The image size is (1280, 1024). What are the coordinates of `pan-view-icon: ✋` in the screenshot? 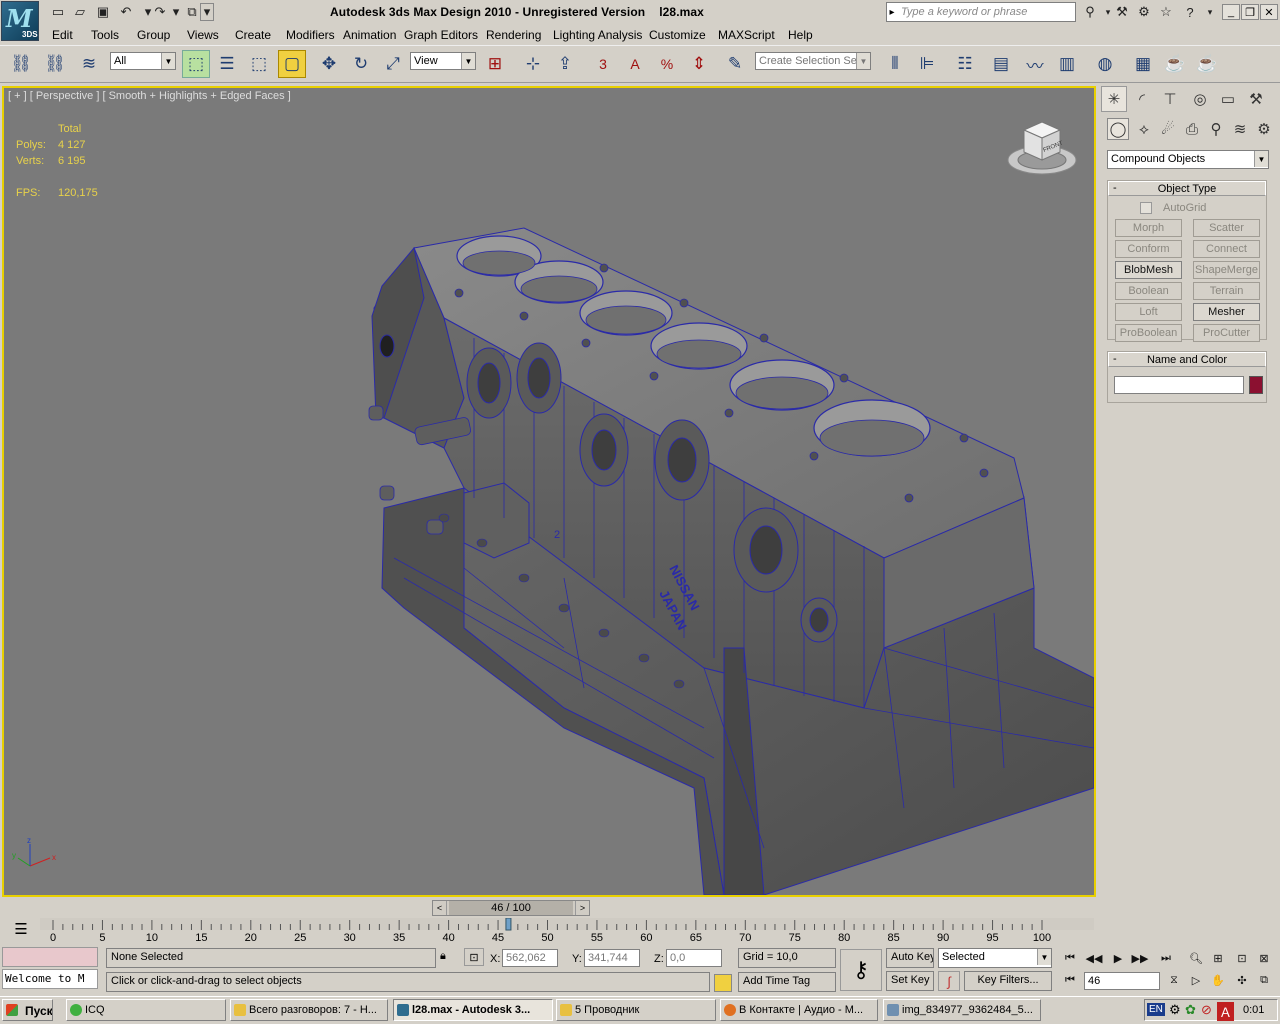 It's located at (1218, 980).